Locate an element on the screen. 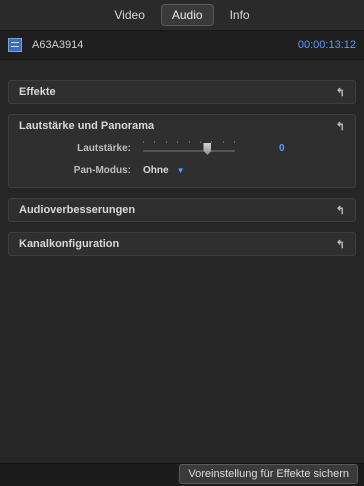 This screenshot has width=364, height=486. save-effects-preset-button: Voreinstellung für Effekte sichern is located at coordinates (268, 474).